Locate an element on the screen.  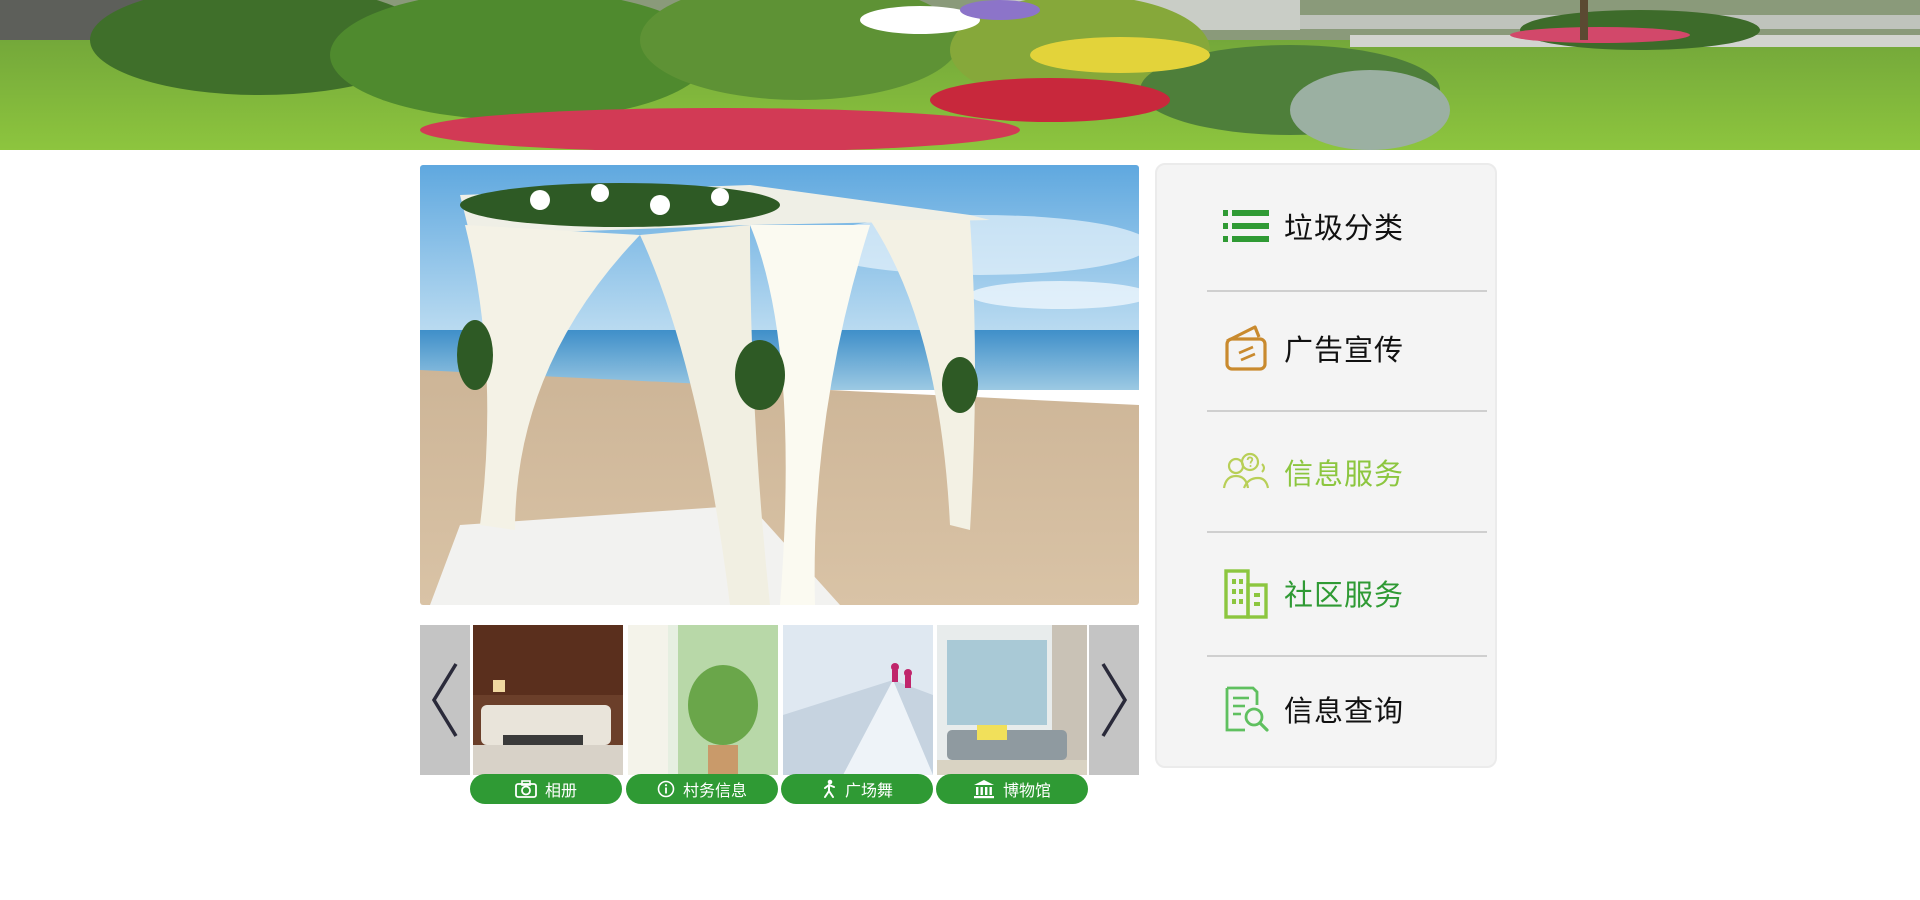
card-icon is located at coordinates (1246, 348).